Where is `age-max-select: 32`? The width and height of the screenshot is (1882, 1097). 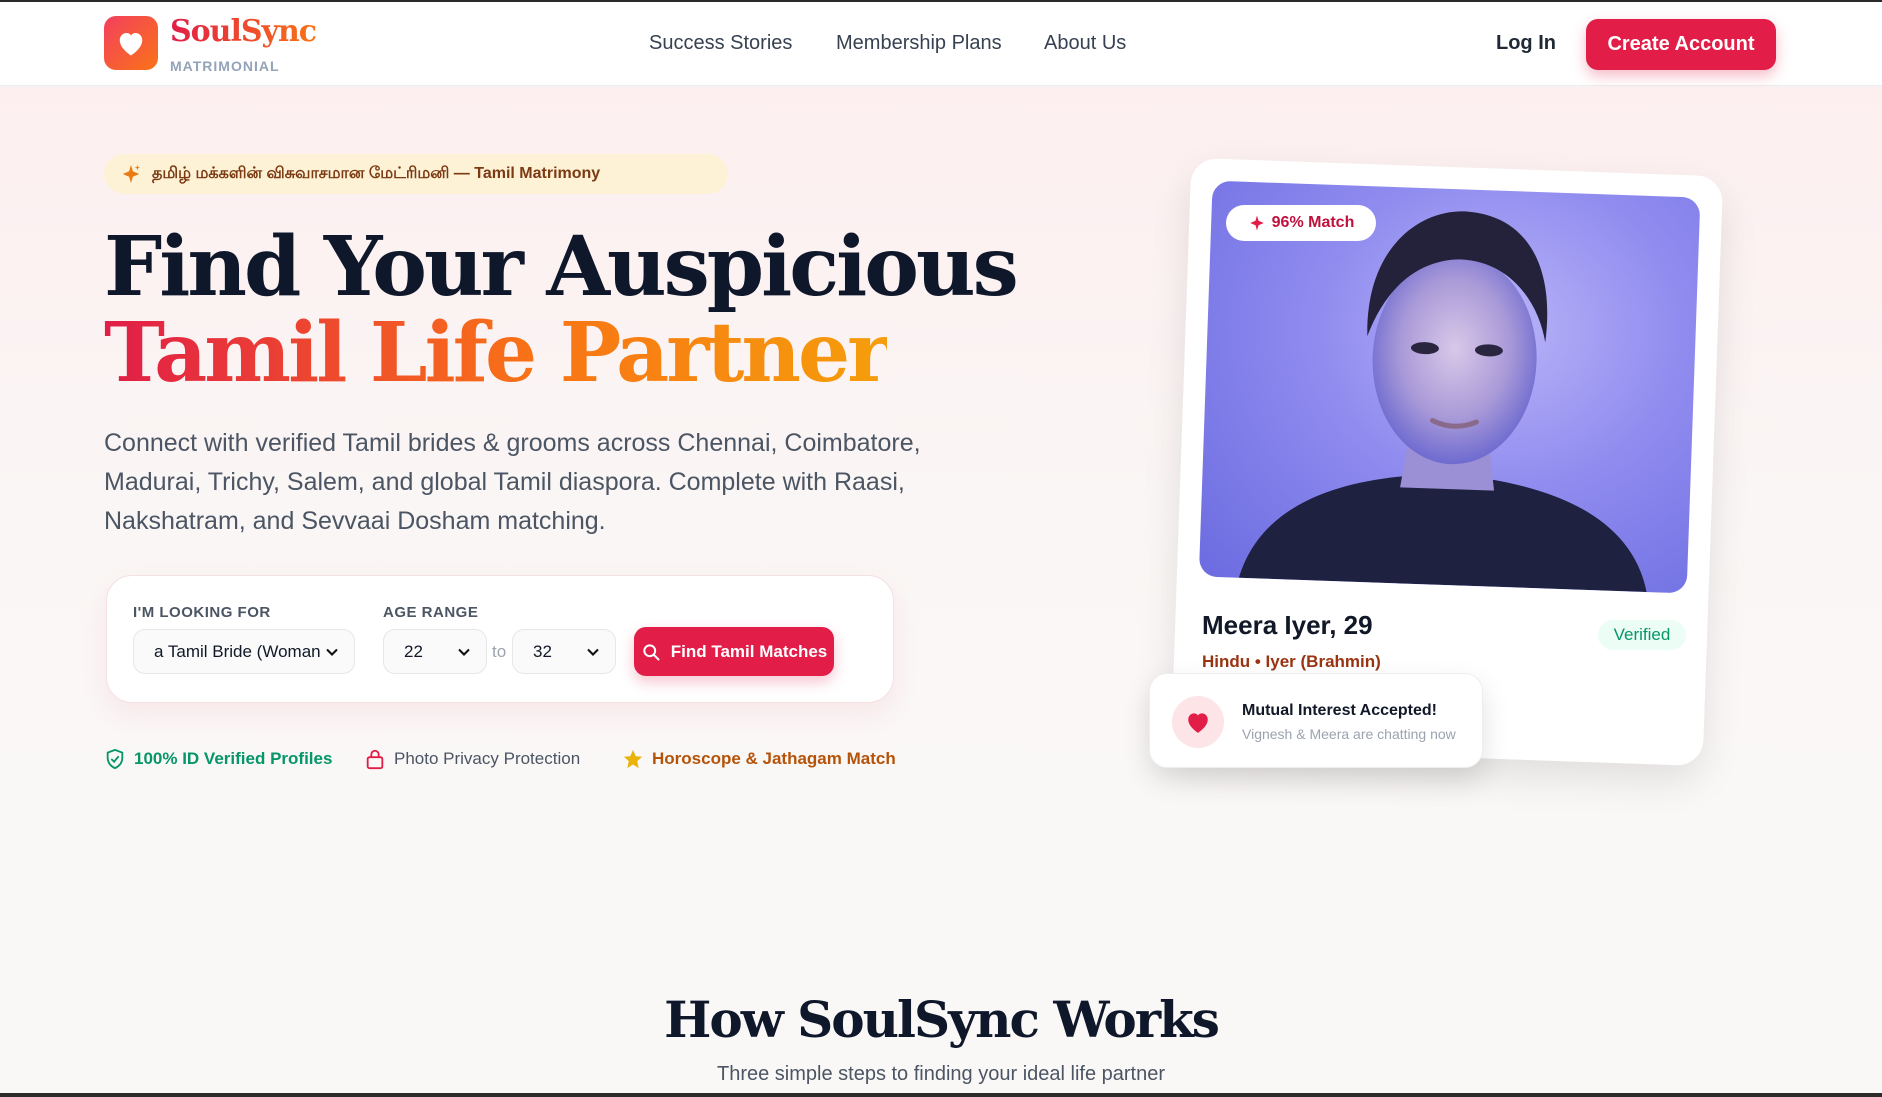 age-max-select: 32 is located at coordinates (564, 651).